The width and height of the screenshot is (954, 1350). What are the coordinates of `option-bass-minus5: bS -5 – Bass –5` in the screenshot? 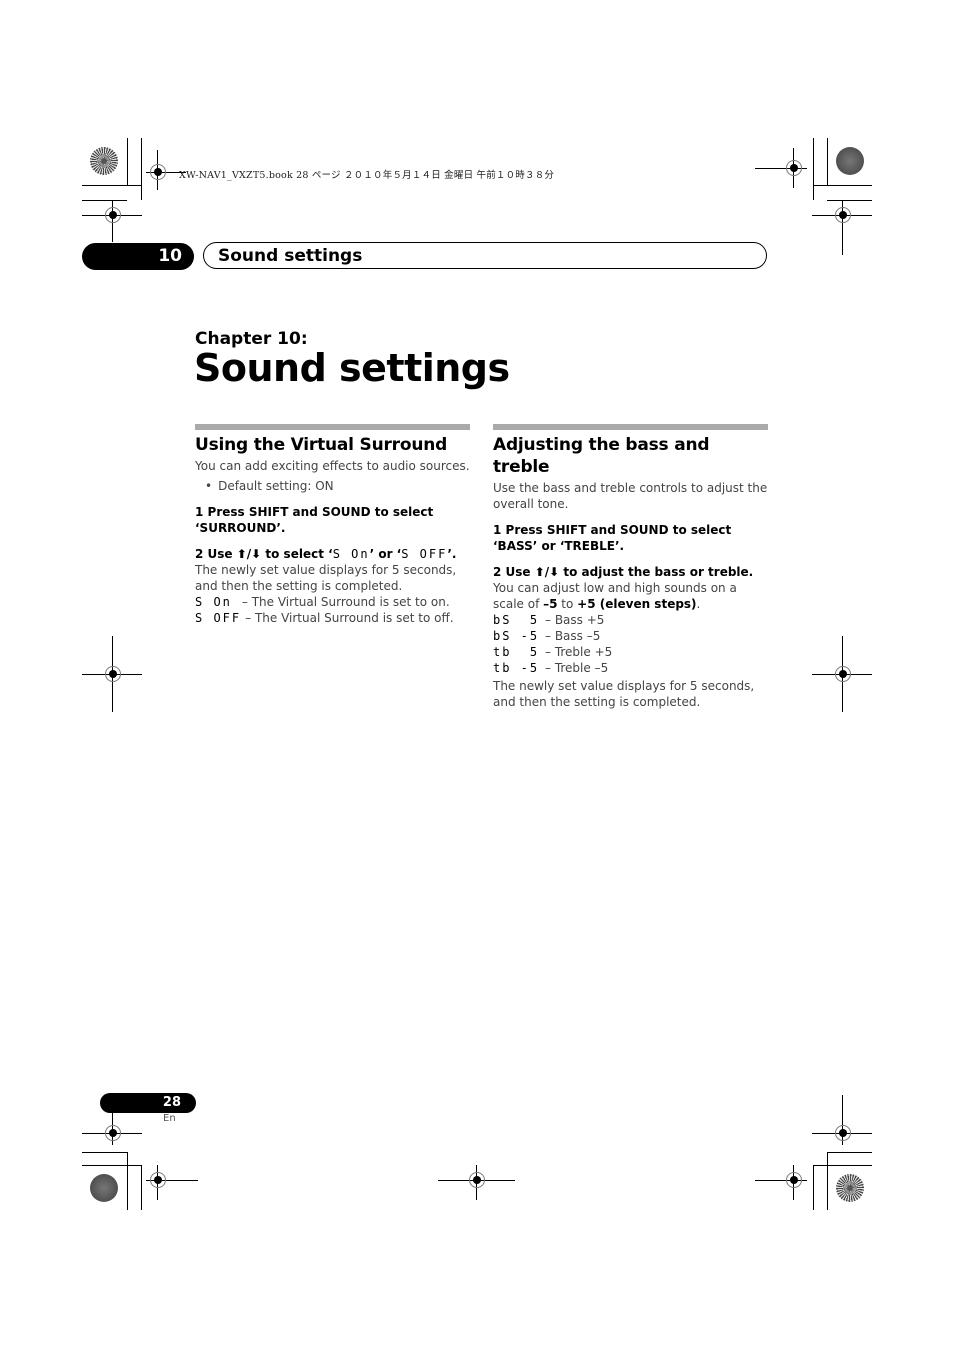 It's located at (630, 636).